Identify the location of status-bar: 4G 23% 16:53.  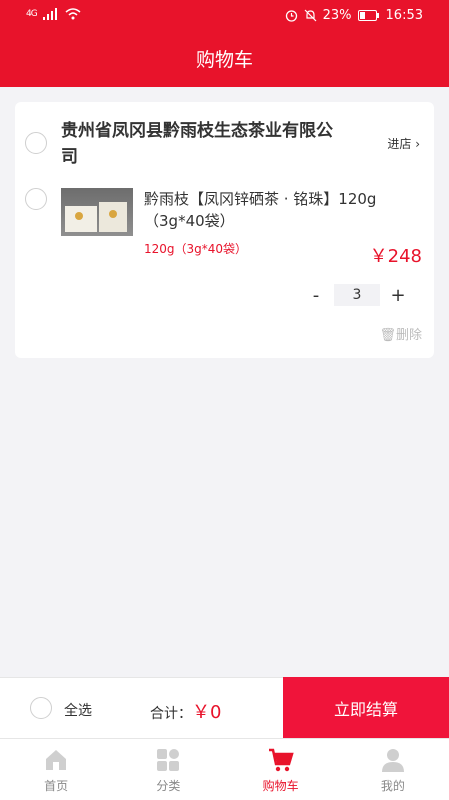
(224, 16).